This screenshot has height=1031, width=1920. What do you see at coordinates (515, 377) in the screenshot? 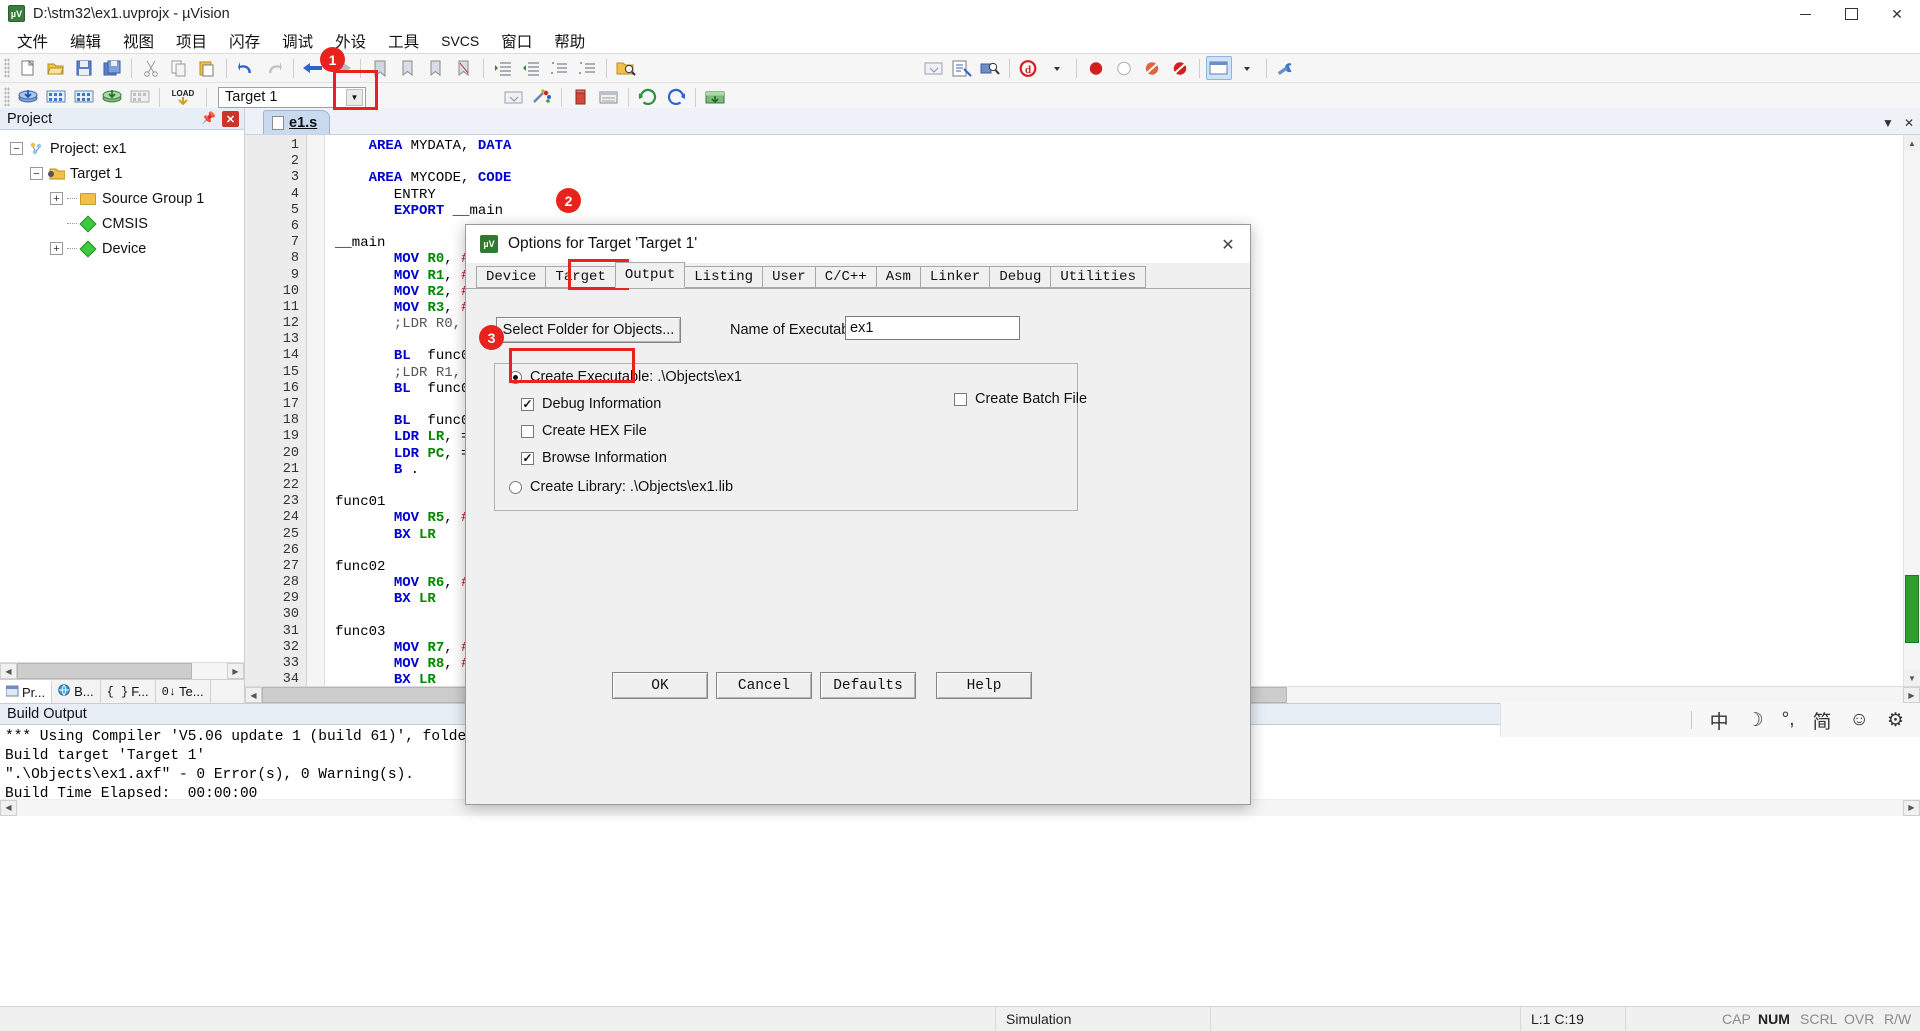
I see `create-executable-radio` at bounding box center [515, 377].